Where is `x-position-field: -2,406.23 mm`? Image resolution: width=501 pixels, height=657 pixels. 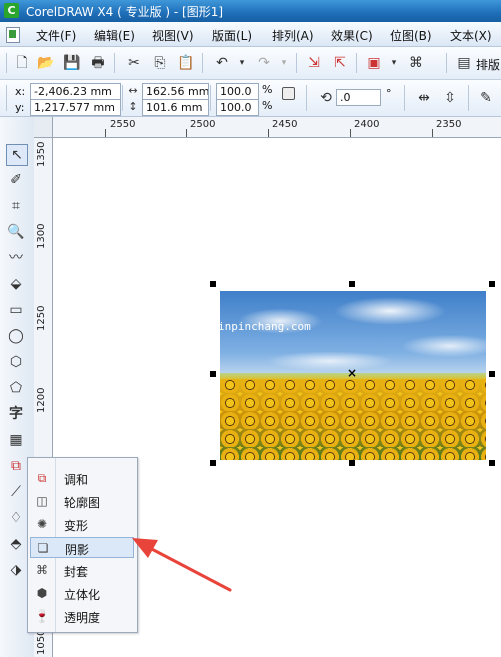 x-position-field: -2,406.23 mm is located at coordinates (75, 91).